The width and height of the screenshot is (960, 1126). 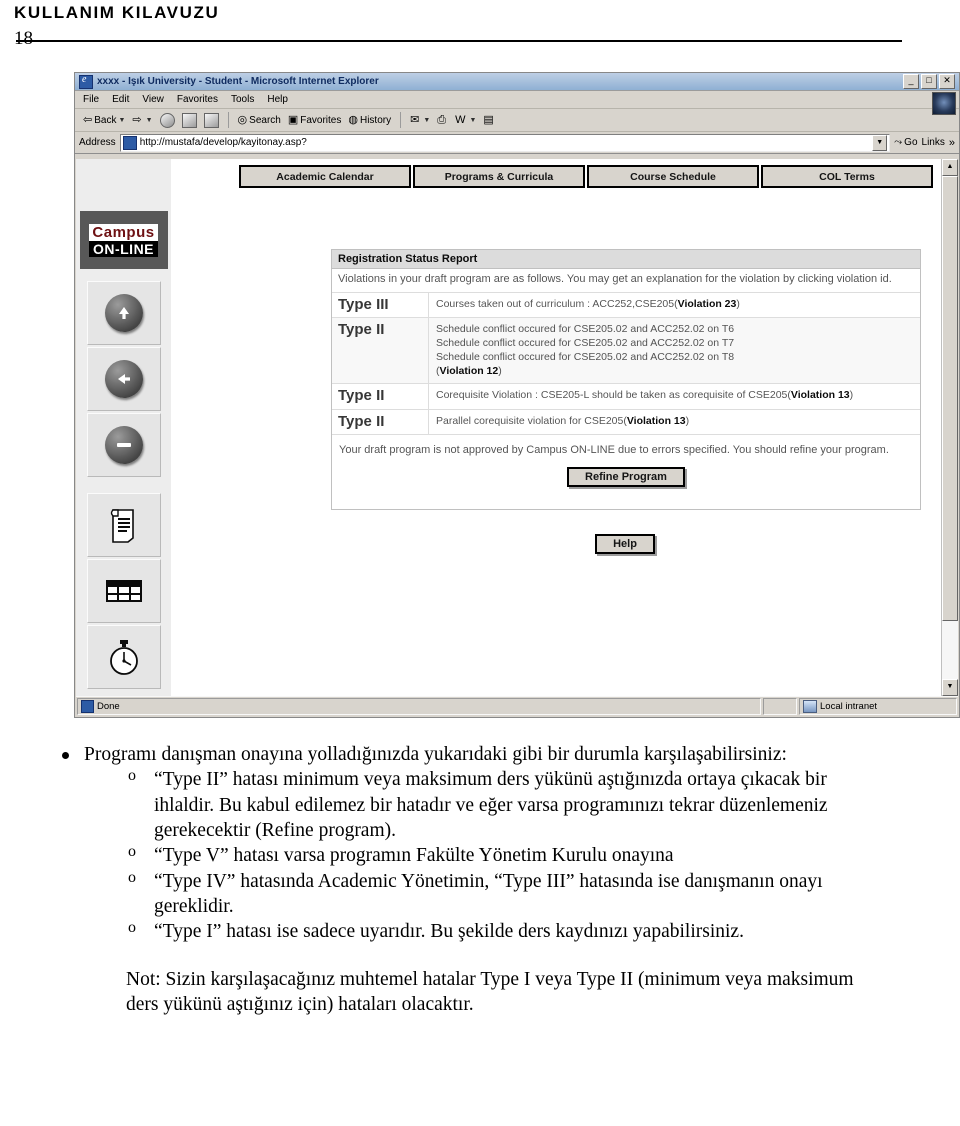 I want to click on address-url: http://mustafa/develop/kayitonay.asp?, so click(x=223, y=142).